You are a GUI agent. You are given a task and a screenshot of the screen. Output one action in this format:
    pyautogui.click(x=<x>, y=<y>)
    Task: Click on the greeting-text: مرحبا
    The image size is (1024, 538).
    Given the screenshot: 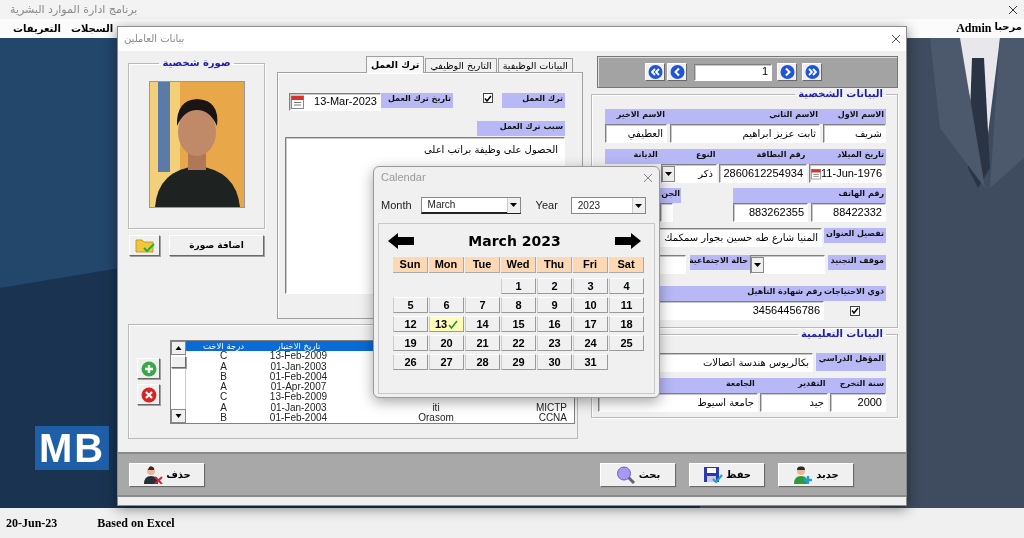 What is the action you would take?
    pyautogui.click(x=1008, y=28)
    